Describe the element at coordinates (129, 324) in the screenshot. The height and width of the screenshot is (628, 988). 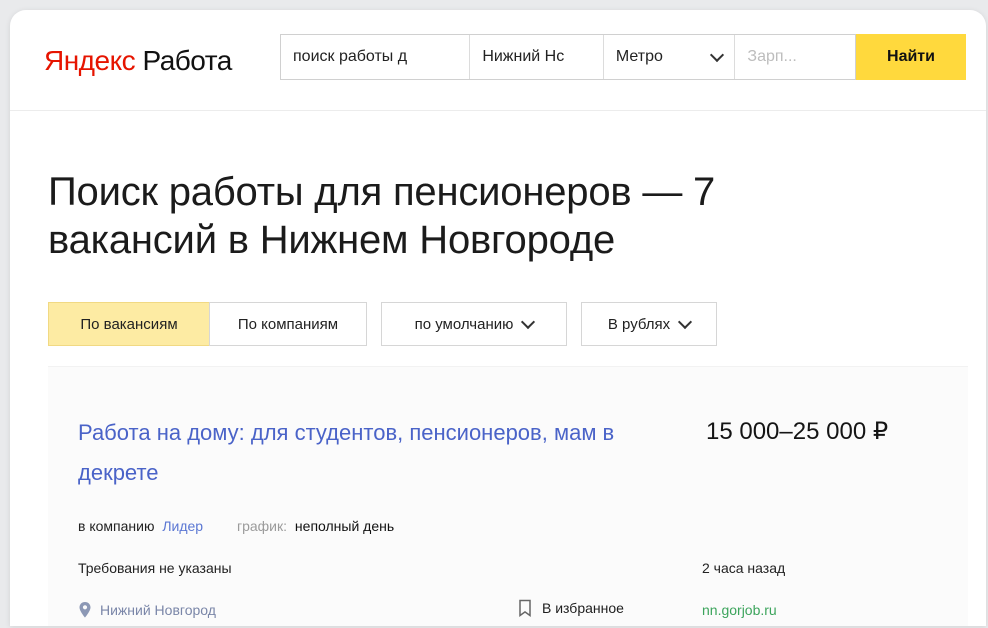
I see `tab-by-vacancies: По вакансиям` at that location.